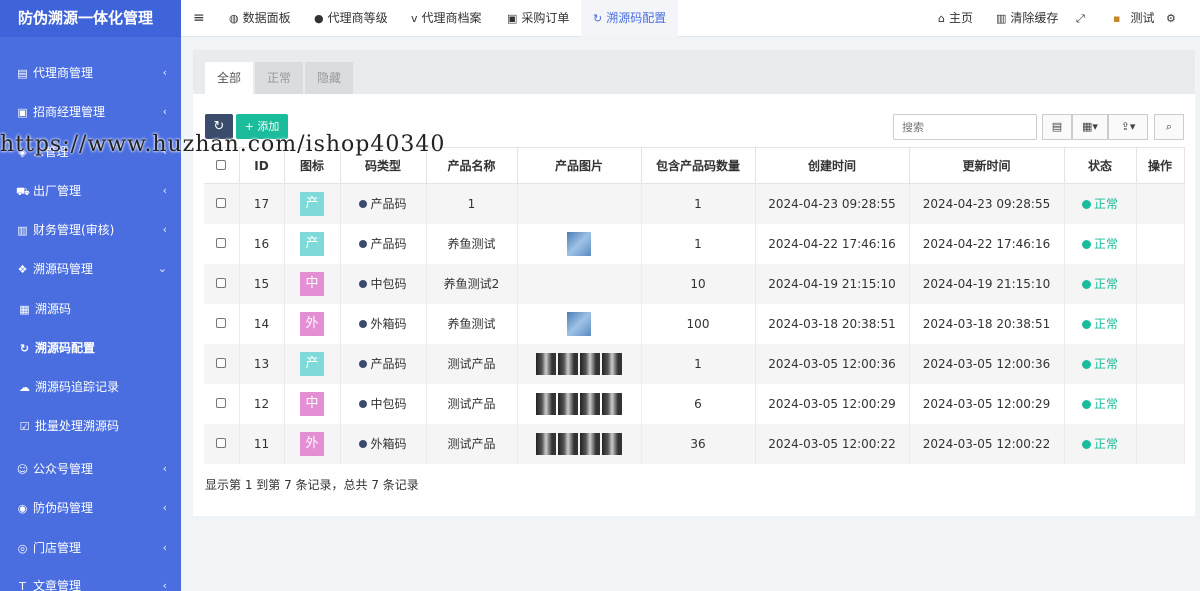 Image resolution: width=1200 pixels, height=591 pixels. Describe the element at coordinates (598, 18) in the screenshot. I see `refresh-icon: ↻` at that location.